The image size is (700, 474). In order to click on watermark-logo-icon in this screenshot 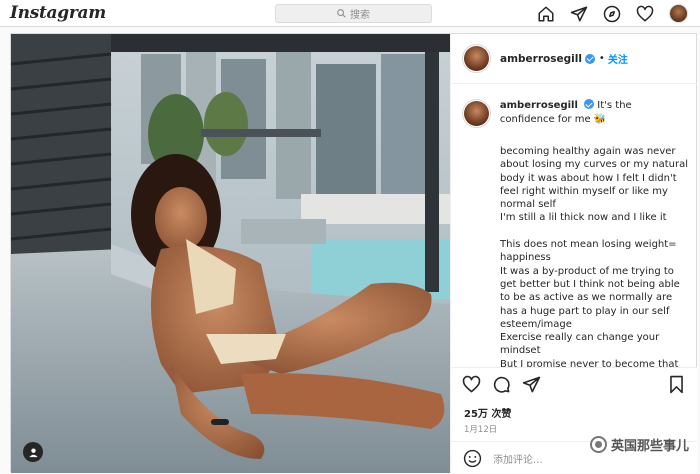, I will do `click(598, 444)`.